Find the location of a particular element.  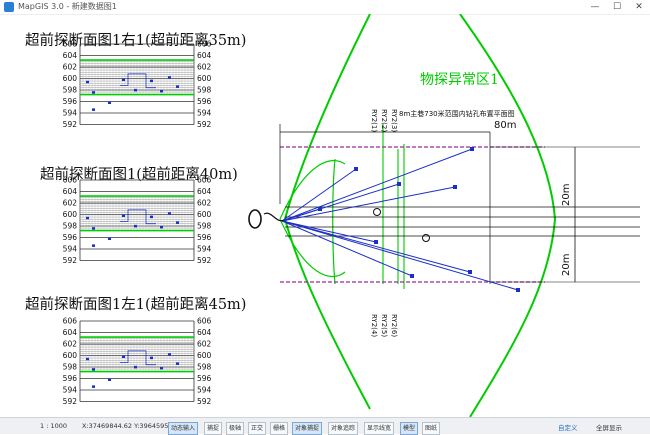

status-fullscreen-link: 全屏显示 is located at coordinates (609, 427).